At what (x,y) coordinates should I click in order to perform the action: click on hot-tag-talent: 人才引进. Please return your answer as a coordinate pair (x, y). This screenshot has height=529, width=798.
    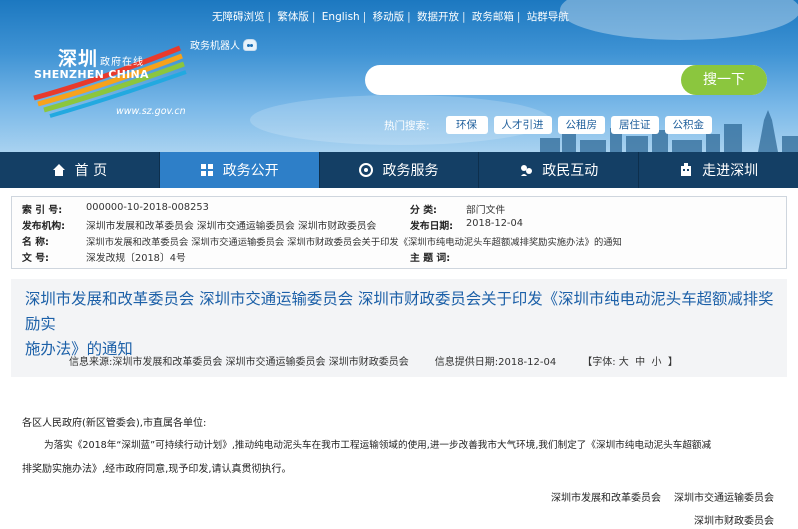
    Looking at the image, I should click on (522, 125).